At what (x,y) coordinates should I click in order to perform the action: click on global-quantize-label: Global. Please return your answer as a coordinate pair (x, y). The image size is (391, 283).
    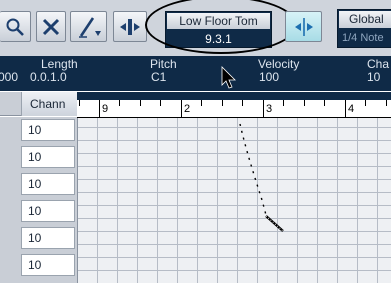
    Looking at the image, I should click on (365, 19).